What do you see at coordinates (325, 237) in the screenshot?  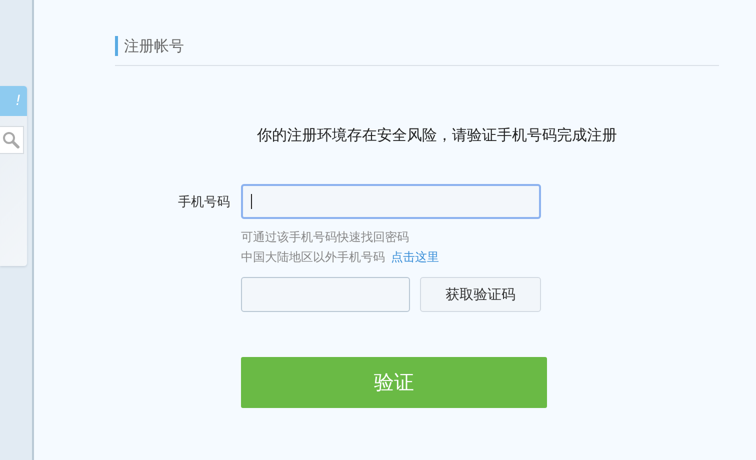 I see `hint-text: 可通过该手机号码快速找回密码` at bounding box center [325, 237].